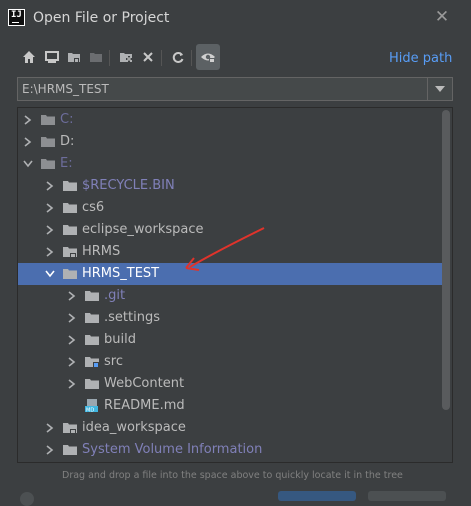  I want to click on tree-row-label: idea_workspace, so click(134, 427).